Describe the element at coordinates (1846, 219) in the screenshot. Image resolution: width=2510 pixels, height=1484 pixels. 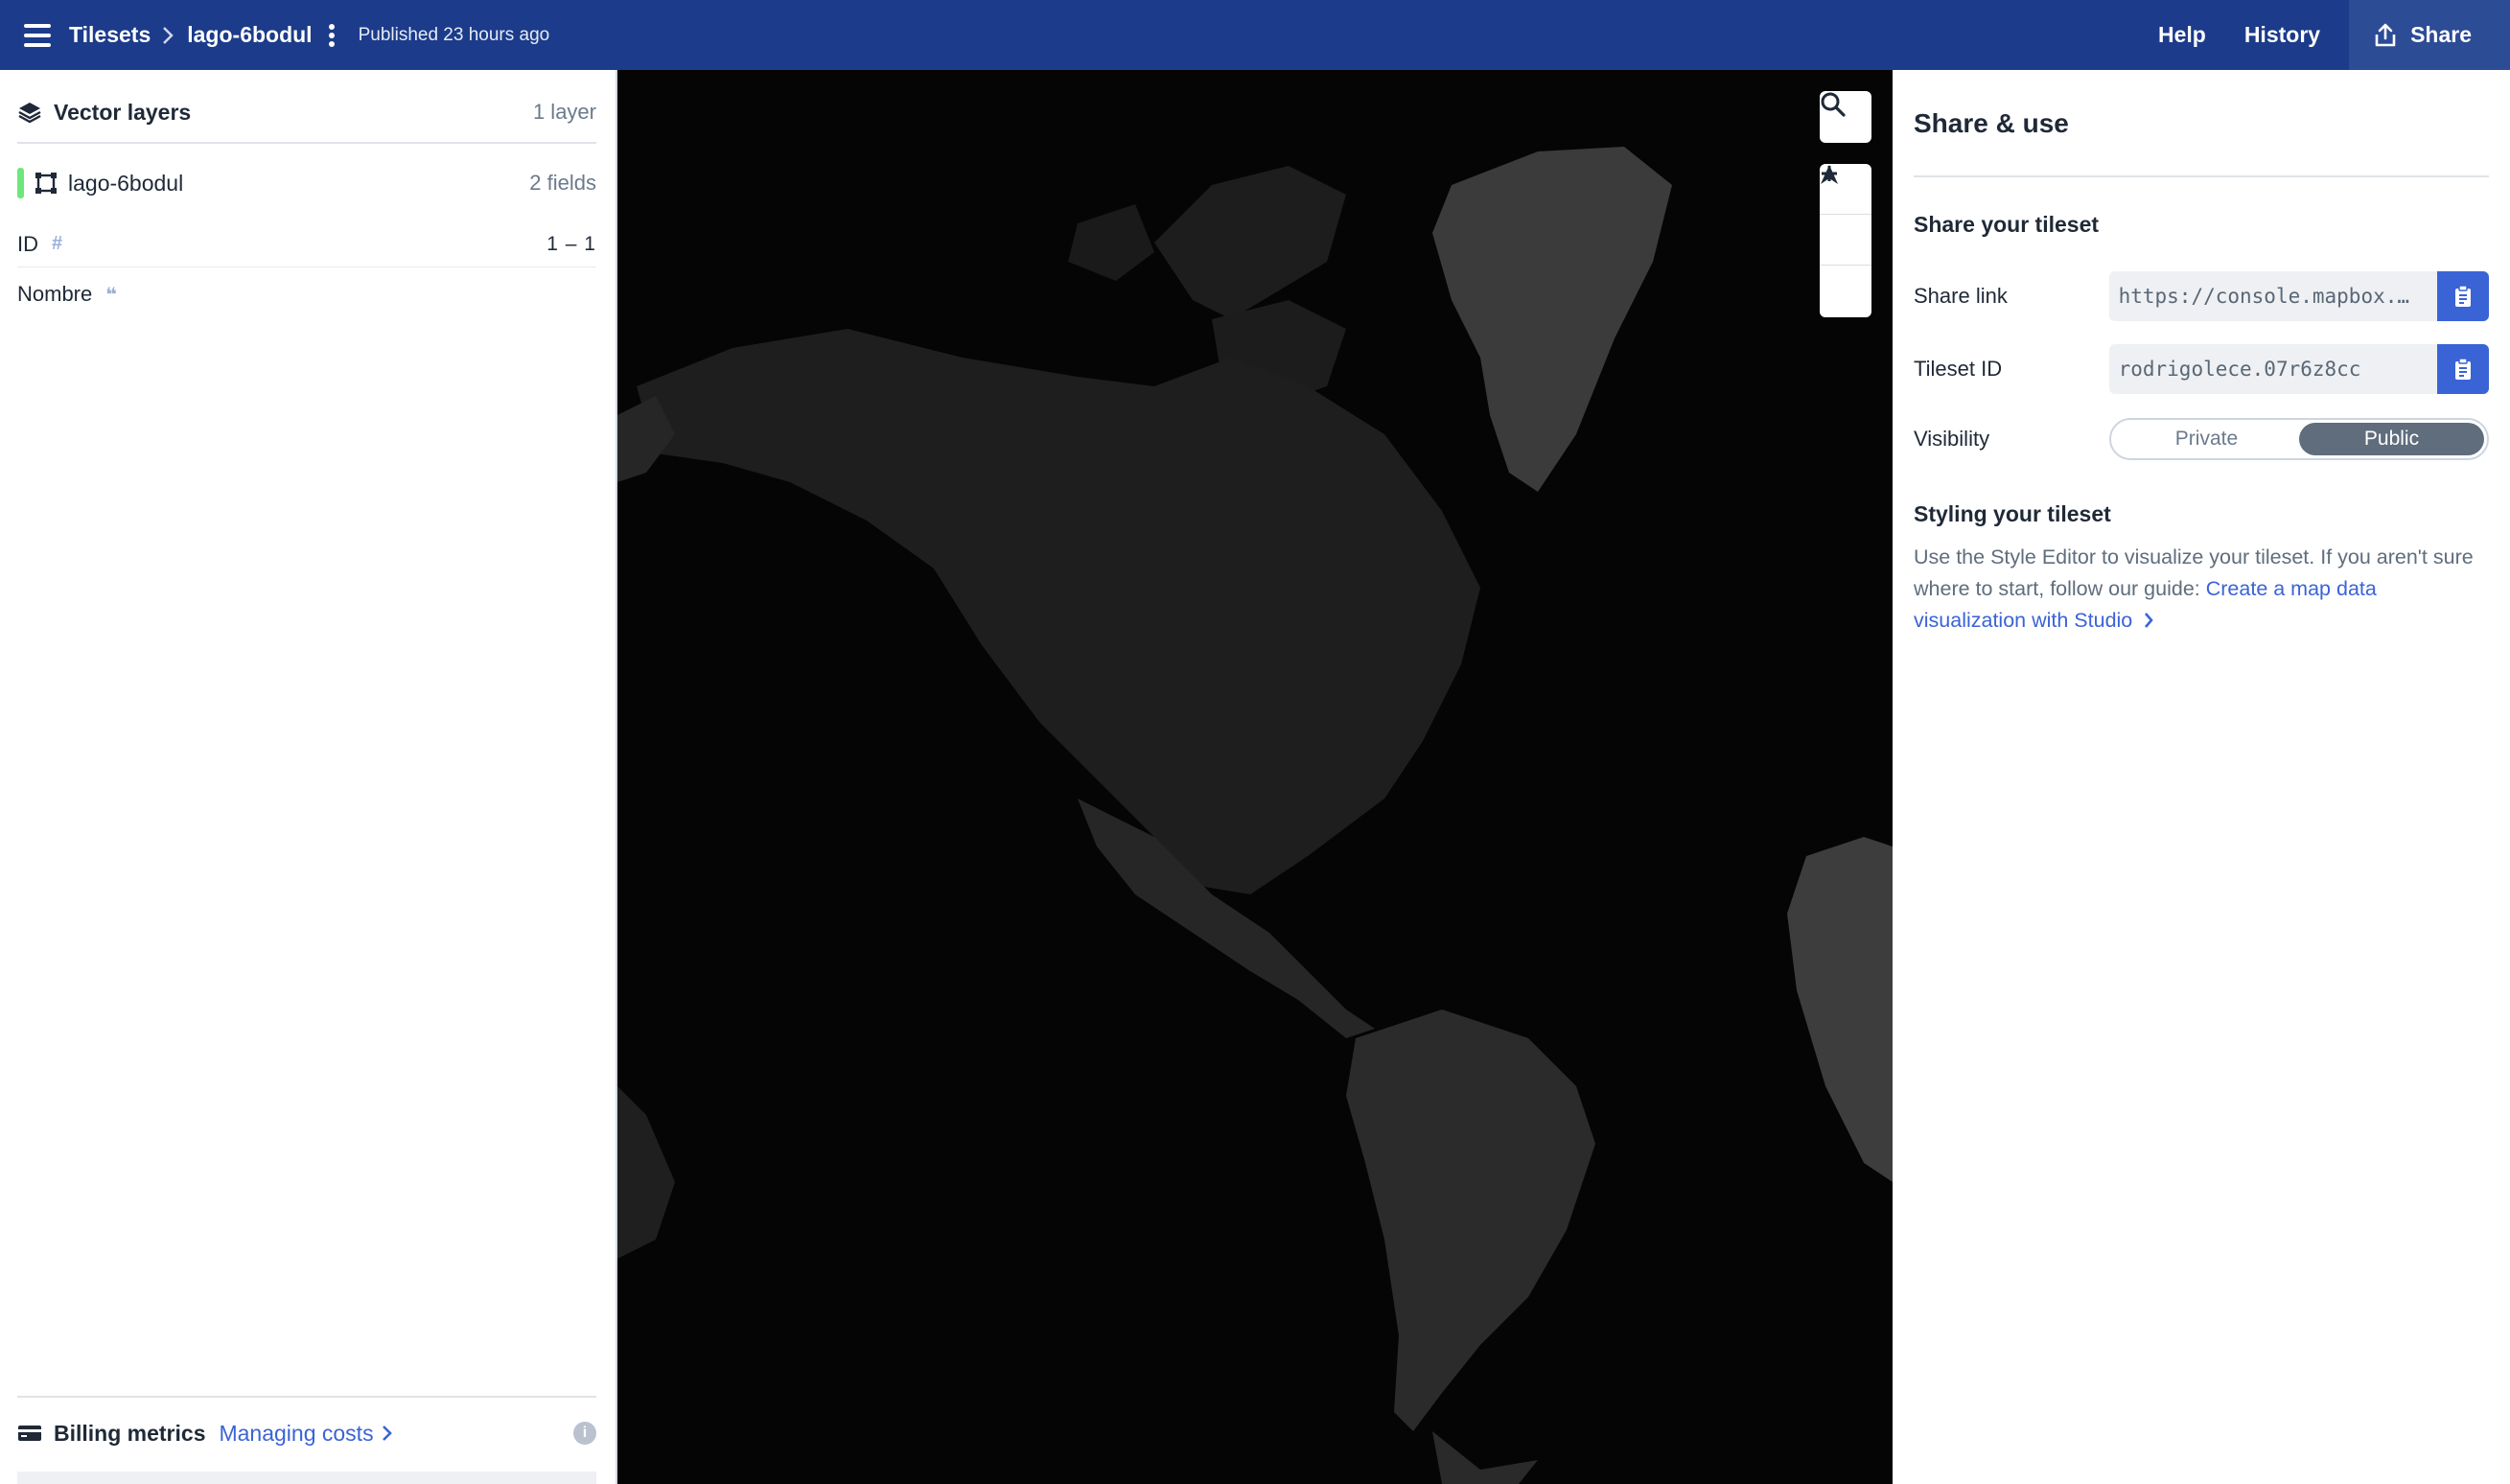
I see `zoom-out-button` at that location.